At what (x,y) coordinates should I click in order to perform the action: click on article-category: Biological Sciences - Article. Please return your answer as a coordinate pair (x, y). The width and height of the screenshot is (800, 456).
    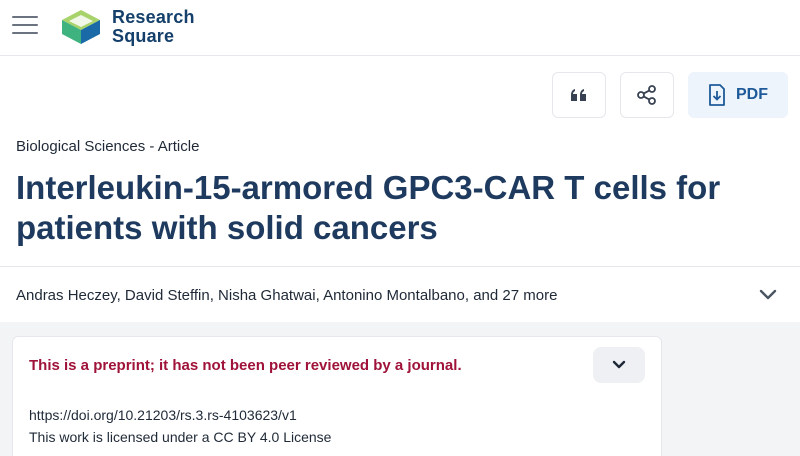
    Looking at the image, I should click on (108, 146).